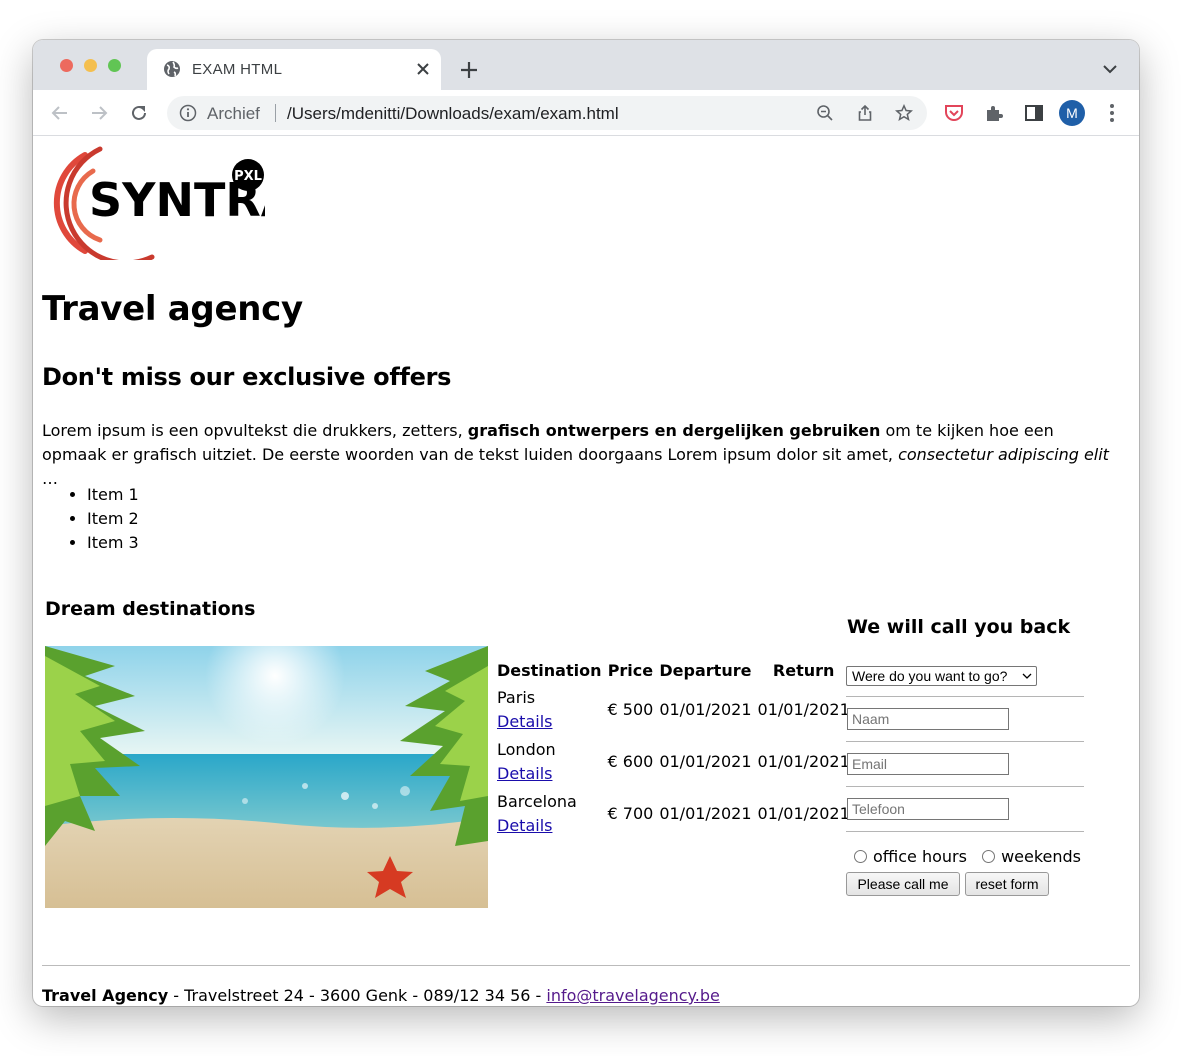 The width and height of the screenshot is (1188, 1056). What do you see at coordinates (994, 113) in the screenshot?
I see `extensions-puzzle-icon` at bounding box center [994, 113].